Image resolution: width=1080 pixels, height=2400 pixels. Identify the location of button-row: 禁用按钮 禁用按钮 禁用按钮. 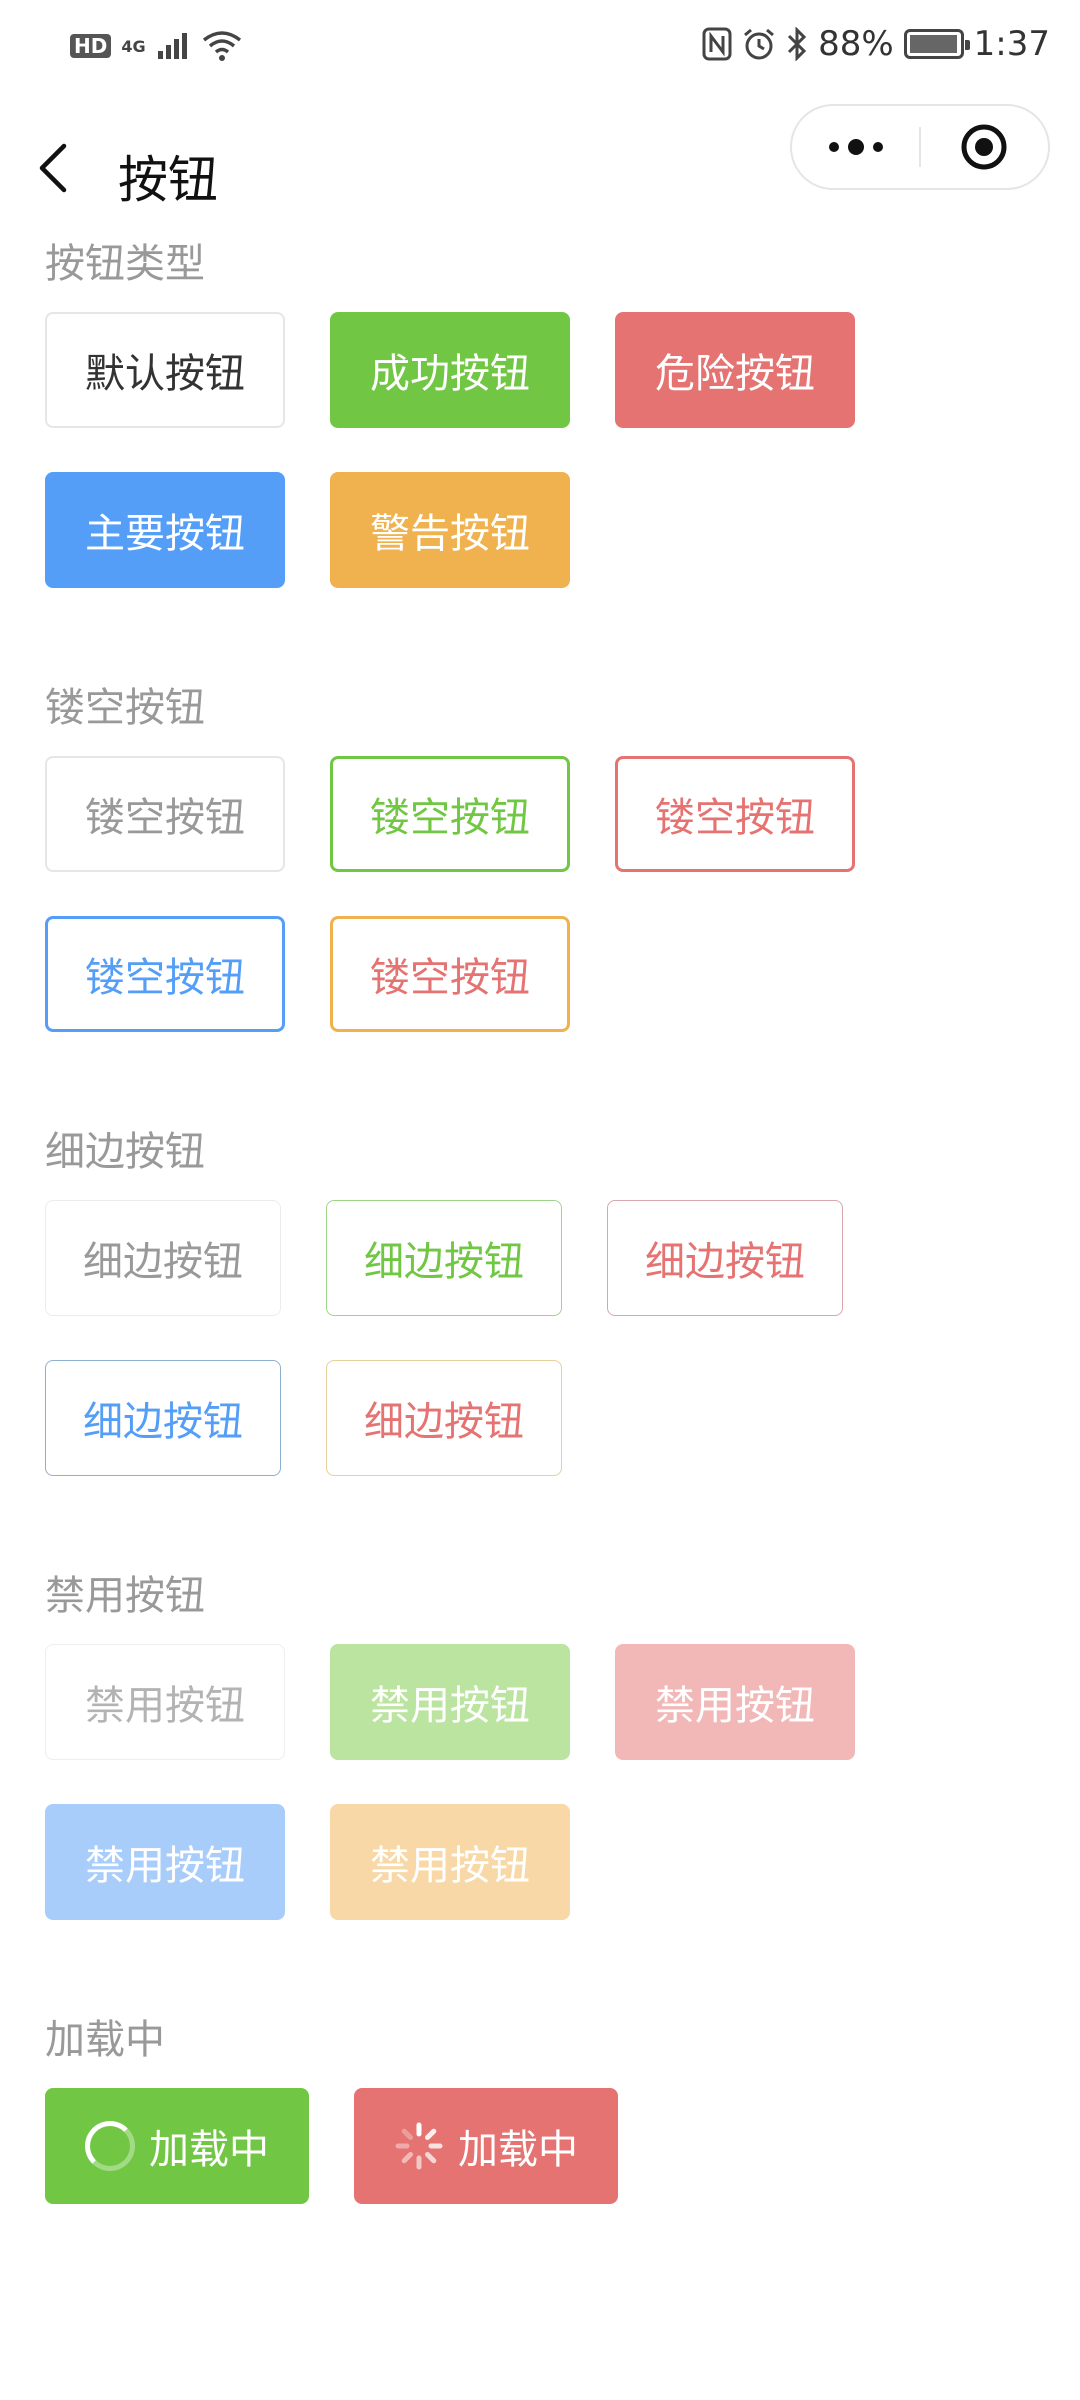
(545, 1702).